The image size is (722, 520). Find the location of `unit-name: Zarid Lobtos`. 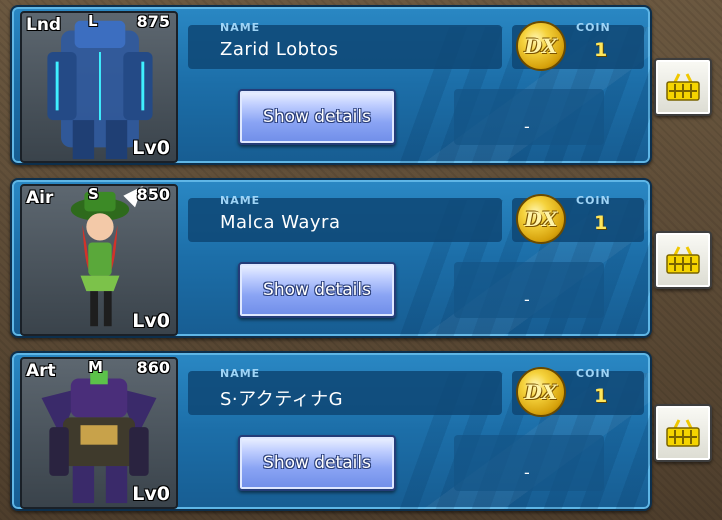

unit-name: Zarid Lobtos is located at coordinates (279, 49).